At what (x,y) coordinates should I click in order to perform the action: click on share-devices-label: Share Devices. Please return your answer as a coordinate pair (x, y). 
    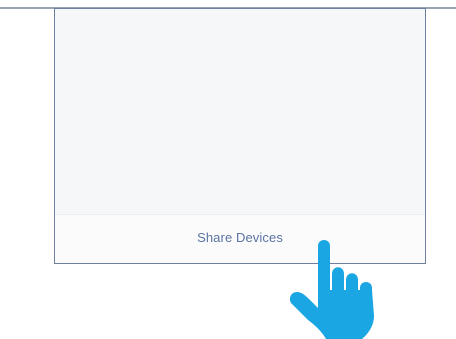
    Looking at the image, I should click on (240, 237).